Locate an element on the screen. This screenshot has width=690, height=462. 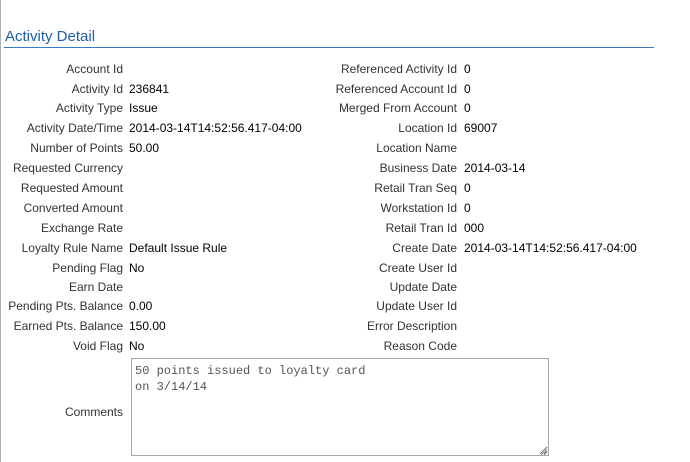
field-update-user-id: Update User Id is located at coordinates (345, 306).